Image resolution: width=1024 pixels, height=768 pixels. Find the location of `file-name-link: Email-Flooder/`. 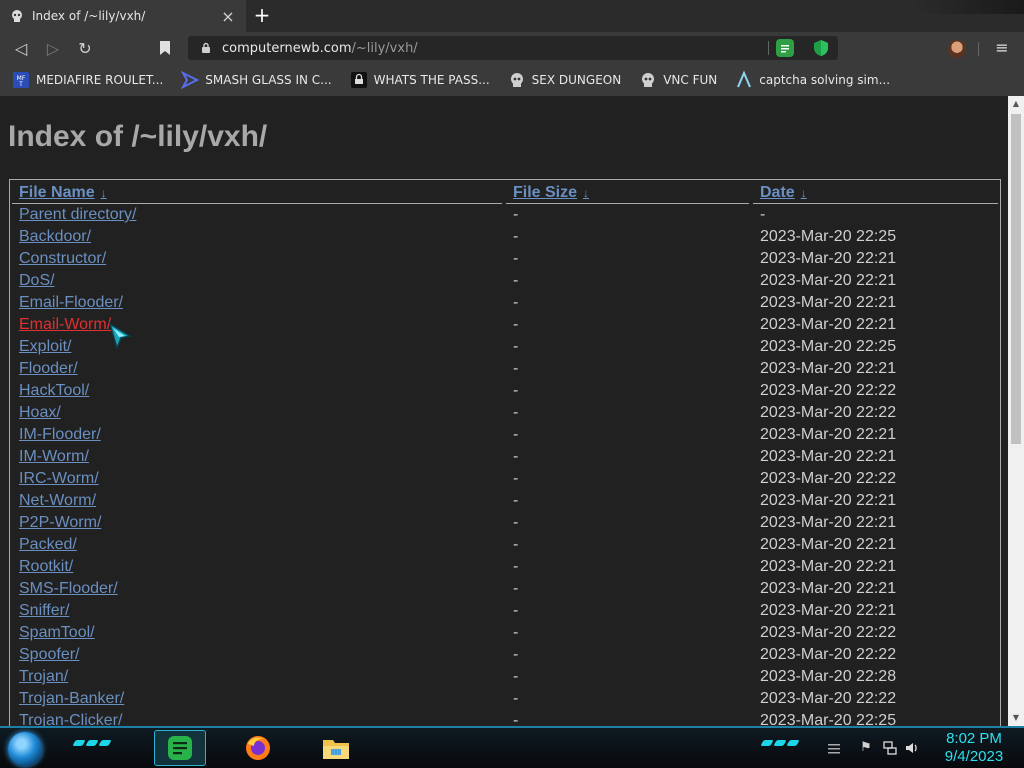

file-name-link: Email-Flooder/ is located at coordinates (71, 303).